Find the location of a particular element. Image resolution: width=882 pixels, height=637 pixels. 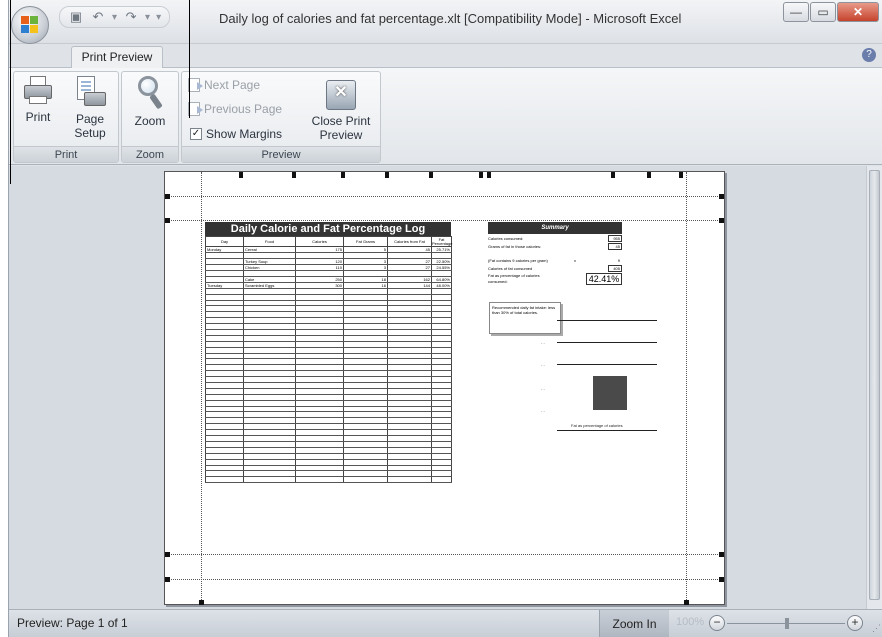

scrollbar-thumb is located at coordinates (874, 385).